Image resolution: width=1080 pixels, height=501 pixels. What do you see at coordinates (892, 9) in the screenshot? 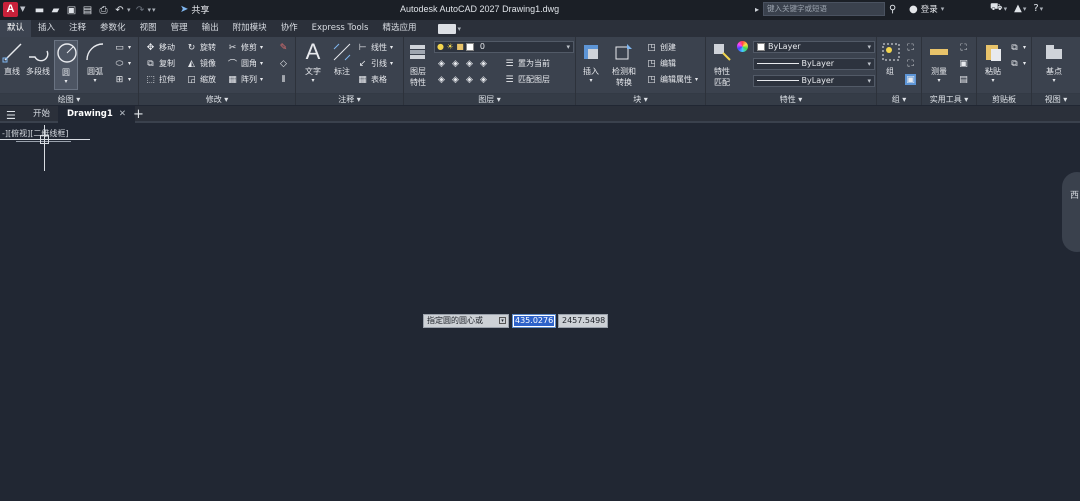
I see `search-icon: ⚲` at bounding box center [892, 9].